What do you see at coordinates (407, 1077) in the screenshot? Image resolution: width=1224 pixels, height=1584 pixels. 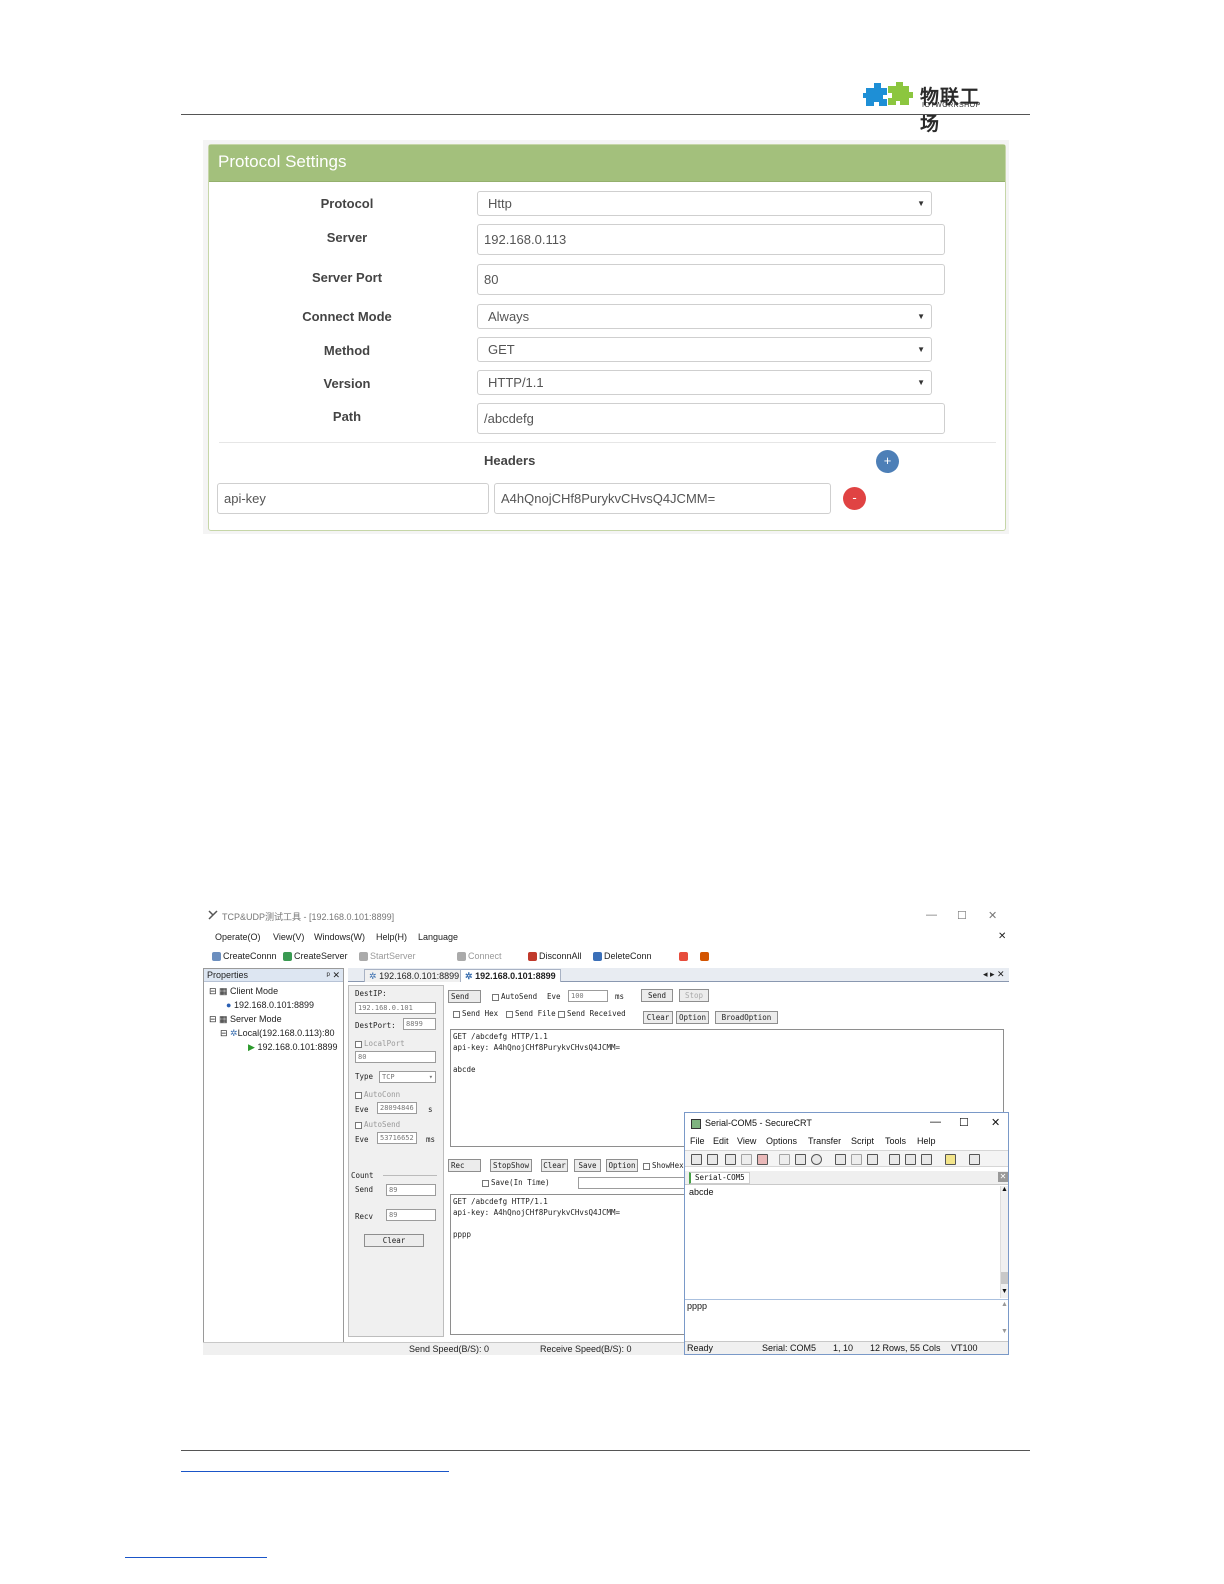 I see `type-select: TCP ▾` at bounding box center [407, 1077].